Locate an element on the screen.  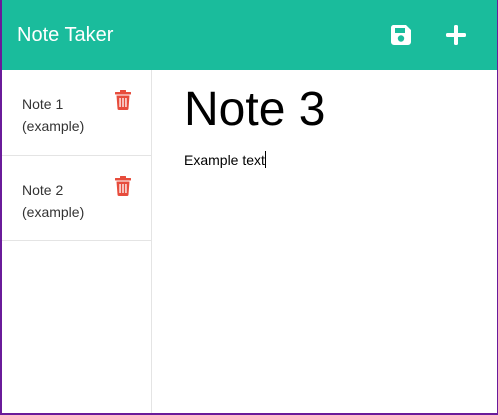
note-text-area: Example text is located at coordinates (225, 160).